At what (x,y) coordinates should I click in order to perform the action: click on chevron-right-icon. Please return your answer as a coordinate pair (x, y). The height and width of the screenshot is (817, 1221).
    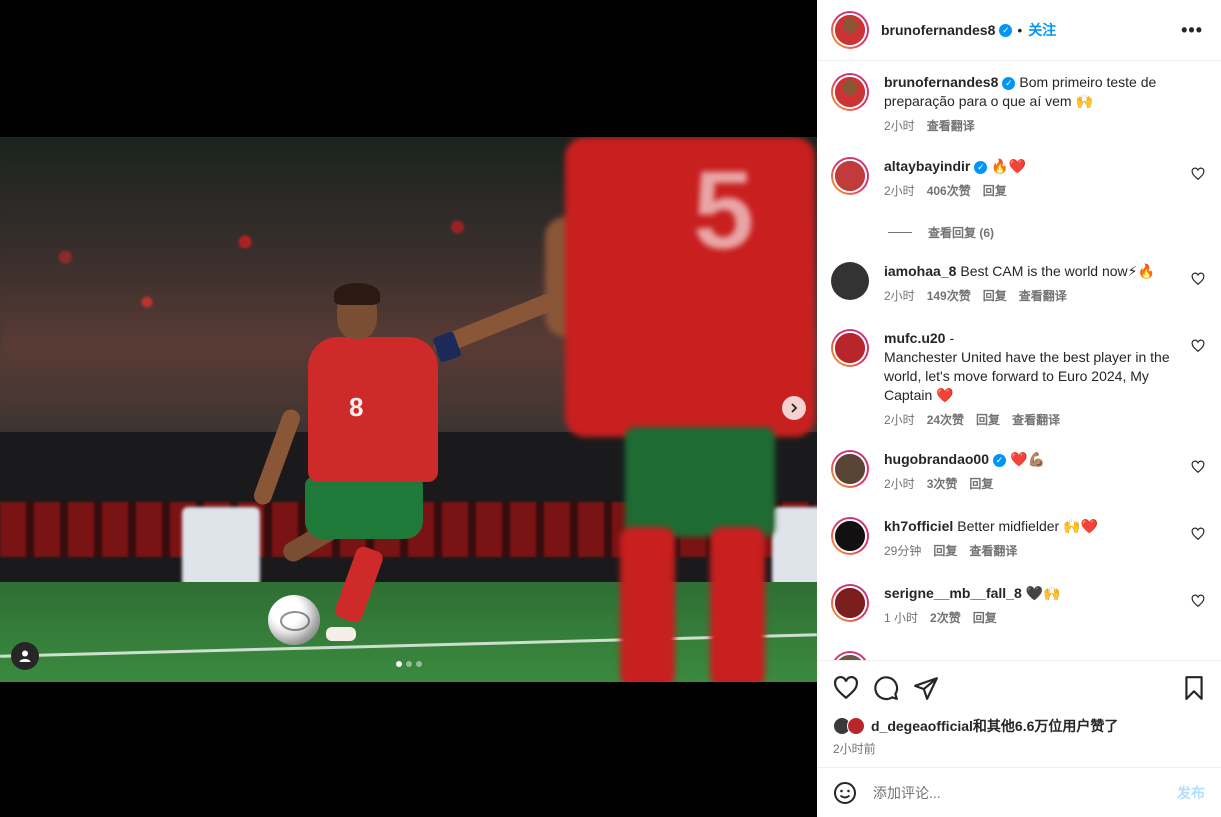
    Looking at the image, I should click on (794, 408).